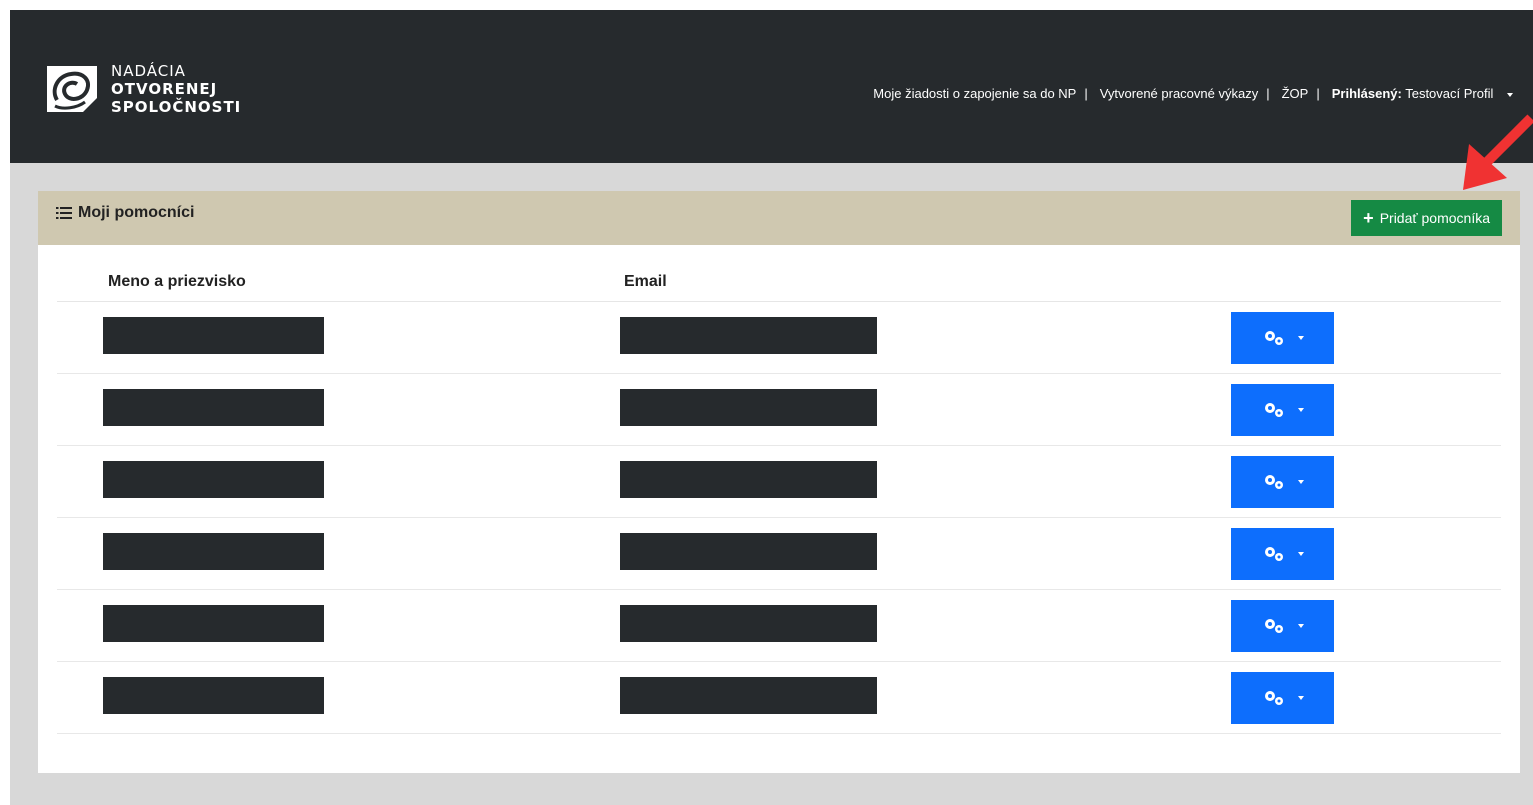  I want to click on nav-link-applications: Moje žiadosti o zapojenie sa do NP, so click(974, 93).